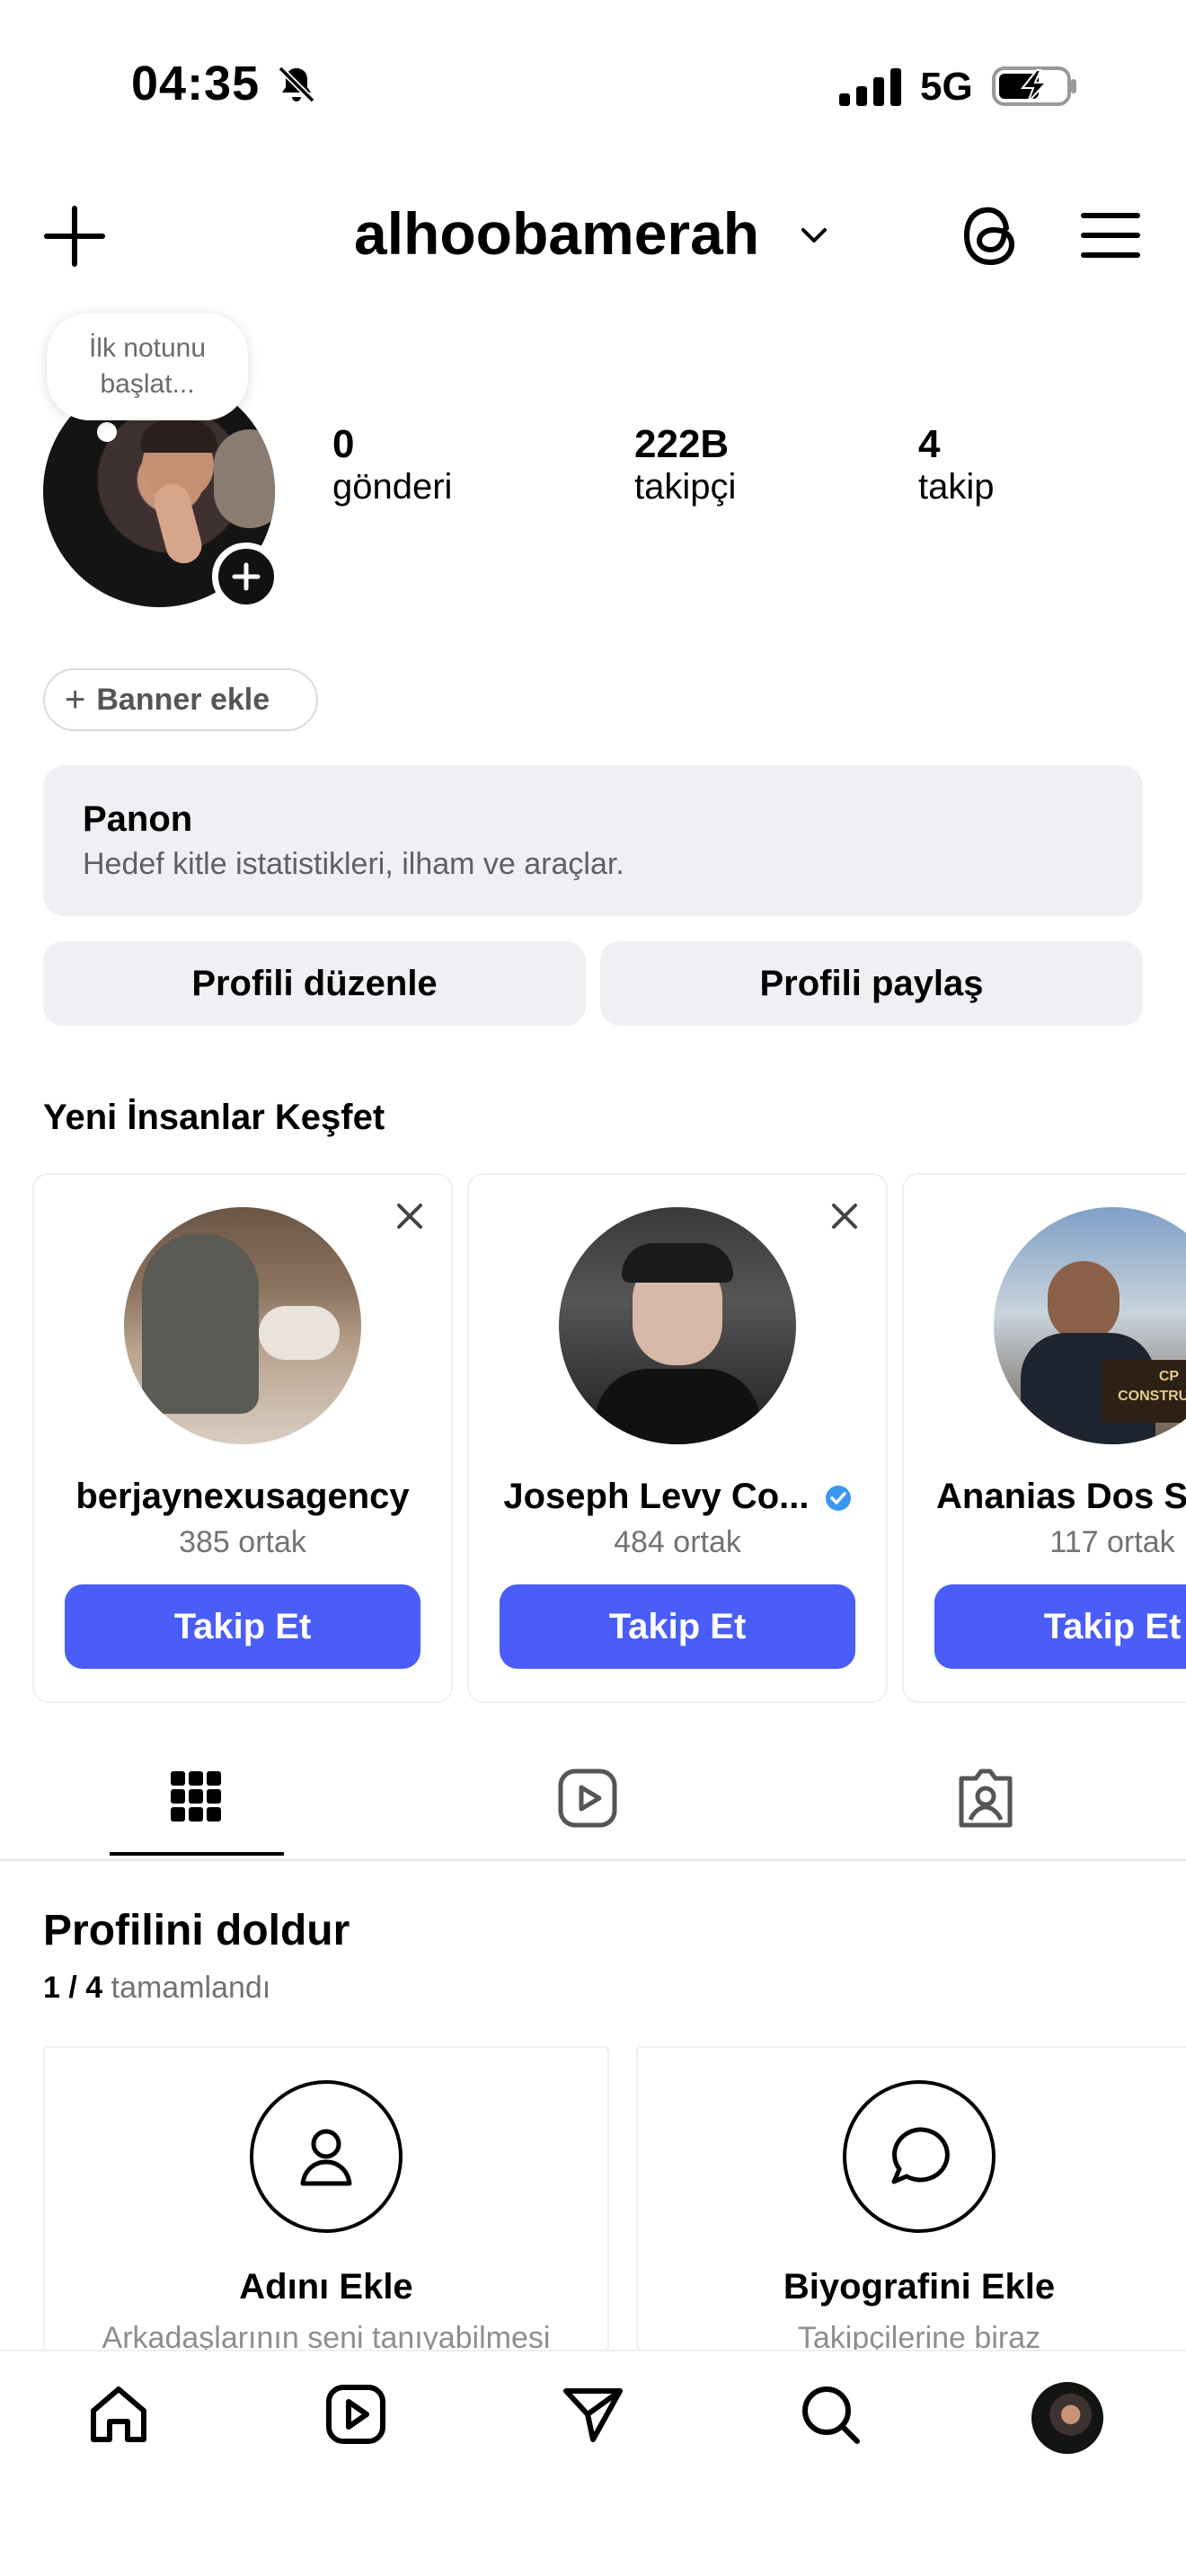  Describe the element at coordinates (326, 2156) in the screenshot. I see `person-icon` at that location.